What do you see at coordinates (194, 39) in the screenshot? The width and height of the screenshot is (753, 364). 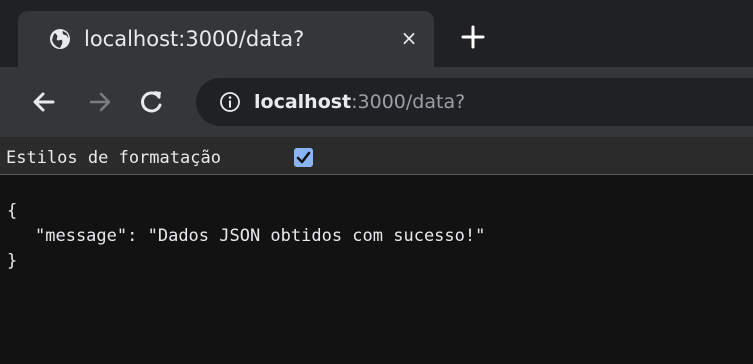 I see `tab-title: localhost:3000/data?` at bounding box center [194, 39].